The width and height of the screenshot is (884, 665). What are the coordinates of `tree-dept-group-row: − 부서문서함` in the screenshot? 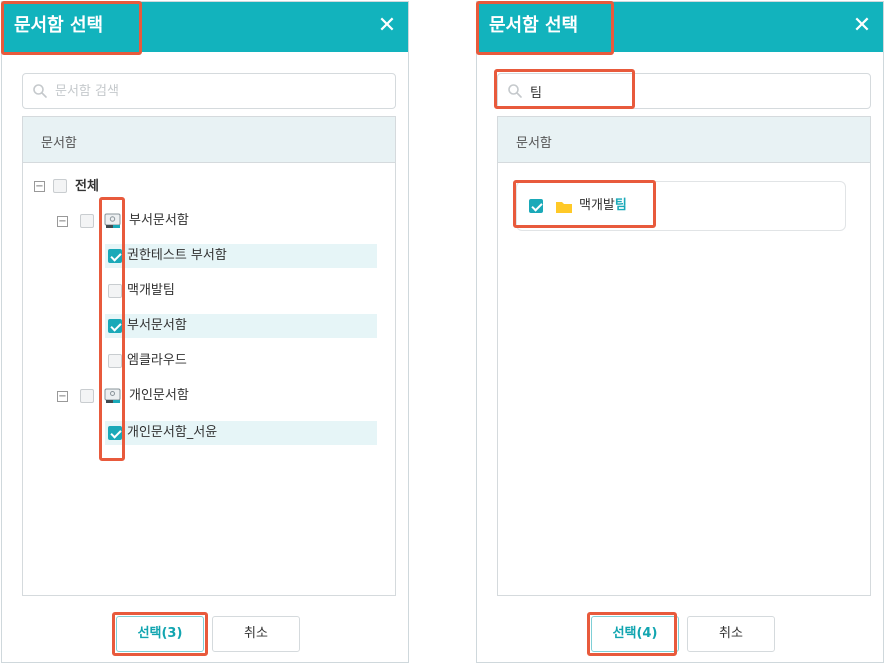 It's located at (163, 221).